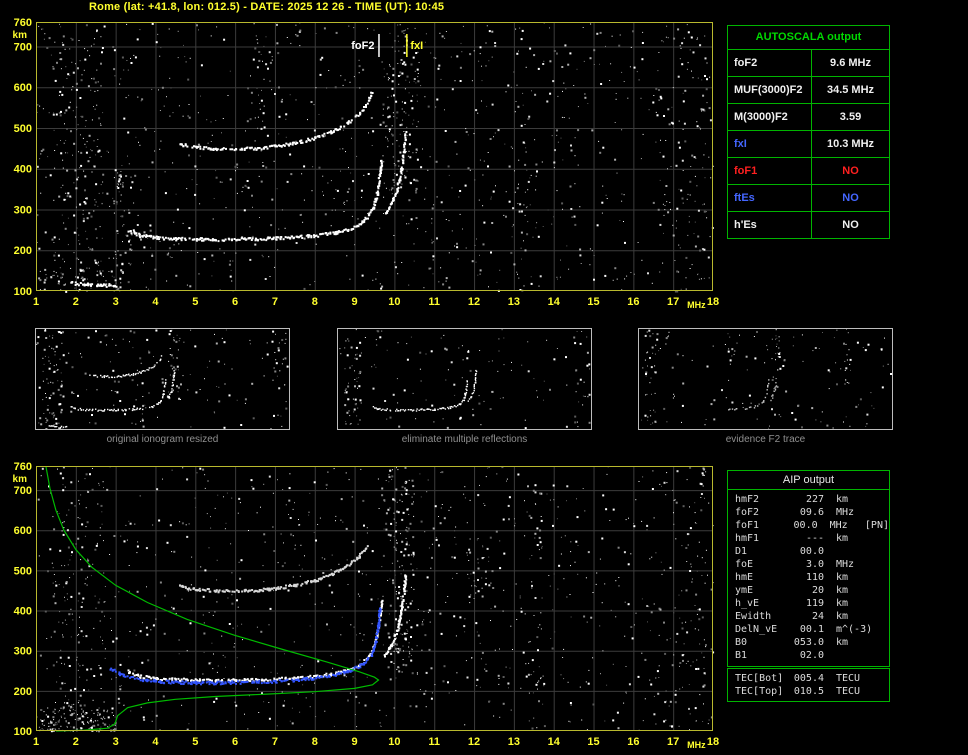  What do you see at coordinates (747, 512) in the screenshot?
I see `aip-row-label: foF2` at bounding box center [747, 512].